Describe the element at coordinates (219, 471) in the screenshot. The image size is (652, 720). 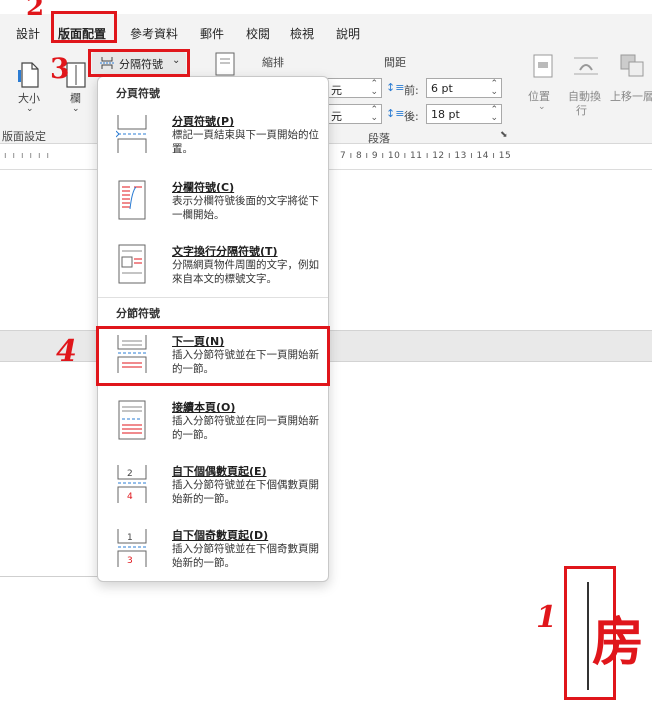
I see `menu-item-title: 自下個偶數頁起(E)` at that location.